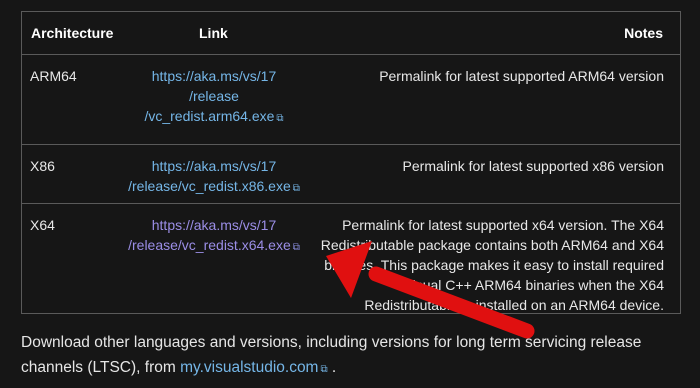  Describe the element at coordinates (209, 116) in the screenshot. I see `link-line: /vc_redist.arm64.exe` at that location.